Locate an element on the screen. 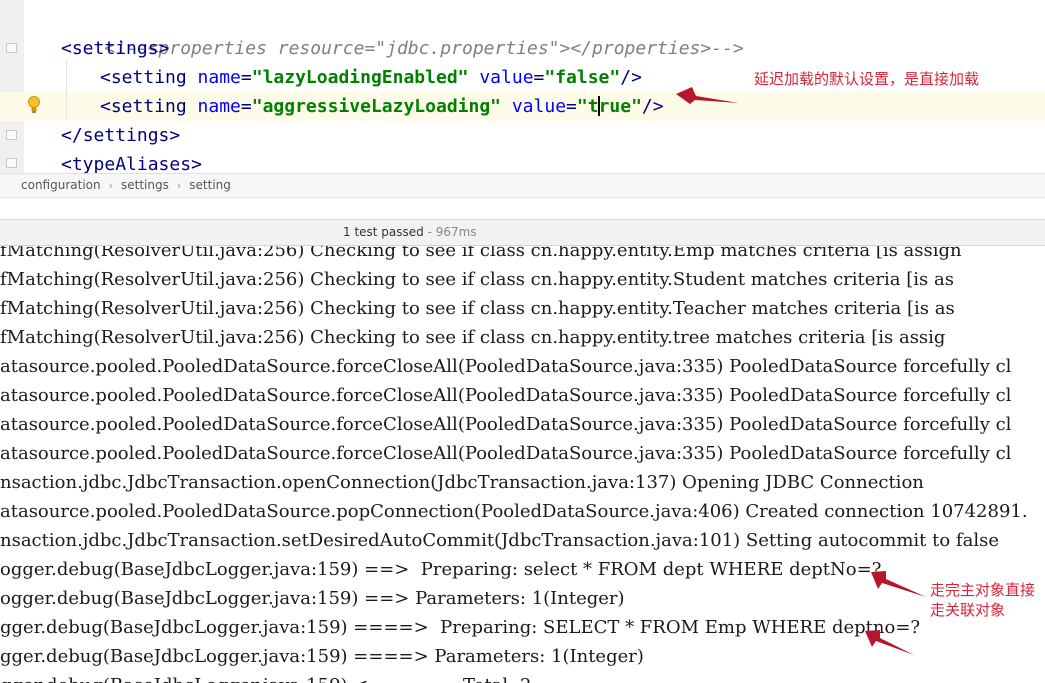 The height and width of the screenshot is (683, 1045). xml-attr-value: rue" is located at coordinates (620, 106).